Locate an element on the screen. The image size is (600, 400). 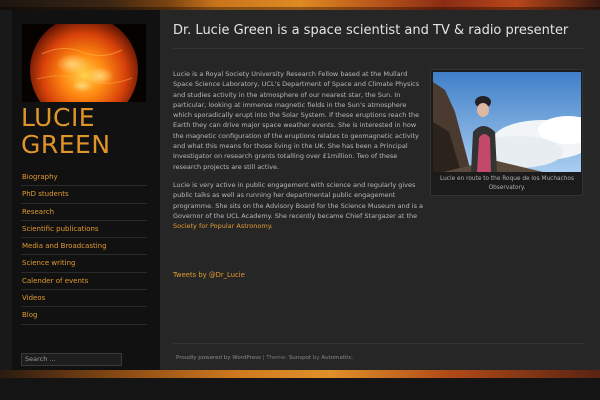
nav-item-media-broadcasting: Media and Broadcasting is located at coordinates (84, 247).